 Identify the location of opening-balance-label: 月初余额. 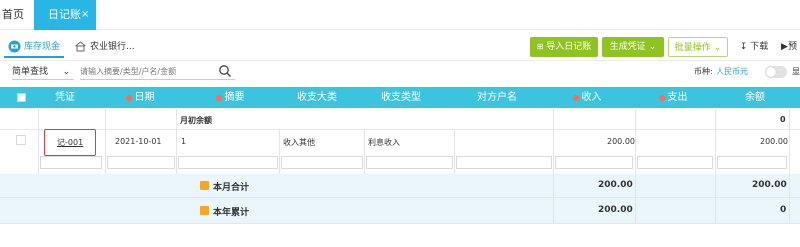
(196, 120).